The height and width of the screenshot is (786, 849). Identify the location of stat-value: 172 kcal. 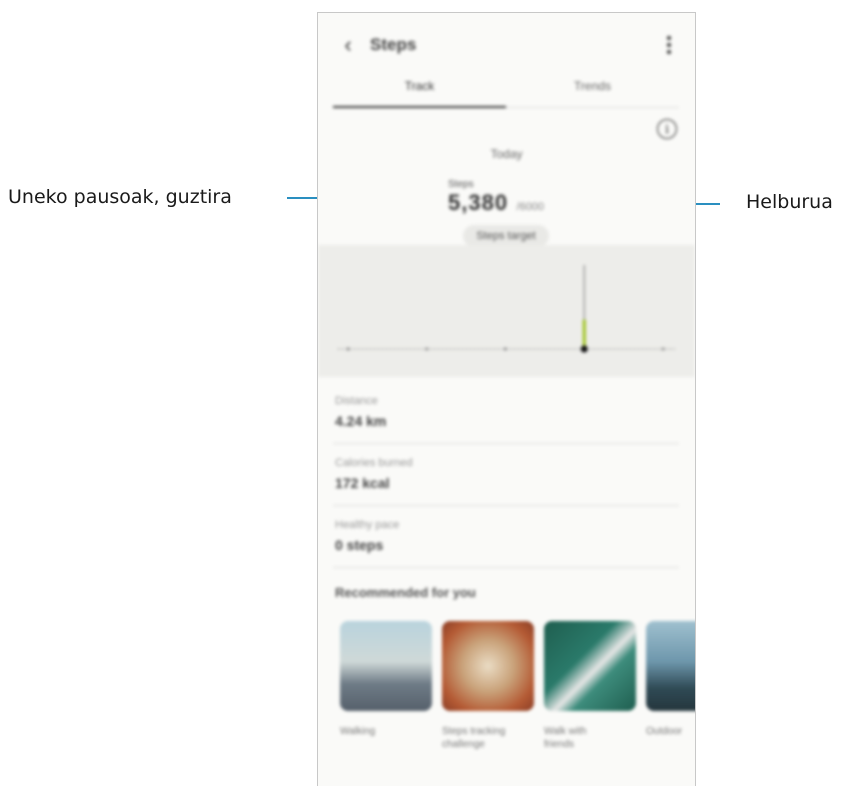
(362, 483).